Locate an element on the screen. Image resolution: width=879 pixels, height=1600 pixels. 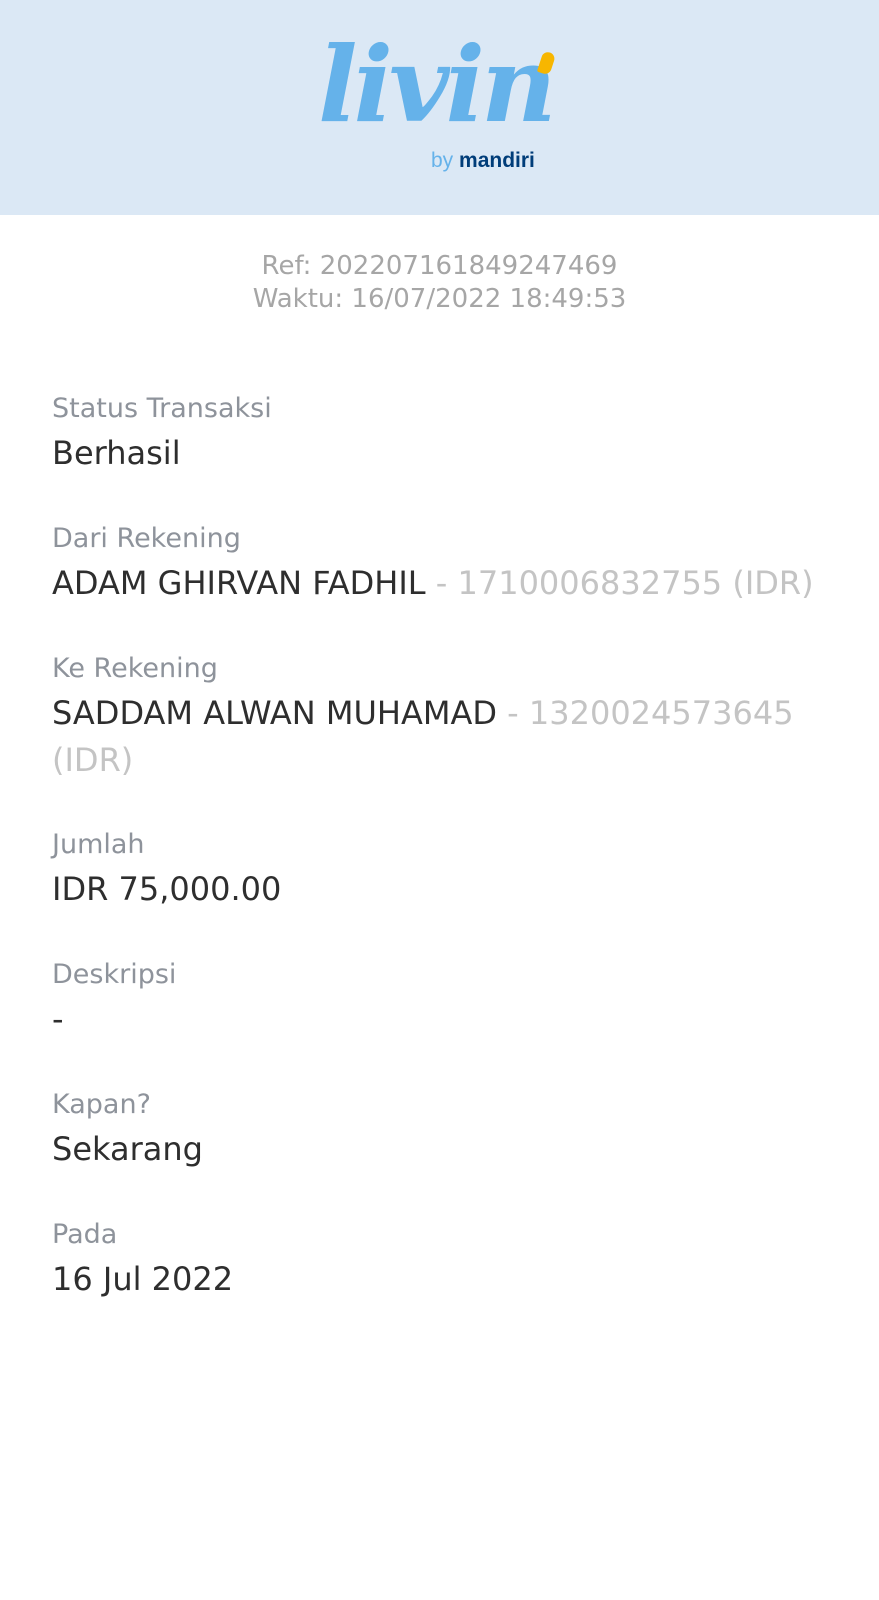
field-date-value: 16 Jul 2022 is located at coordinates (143, 1279).